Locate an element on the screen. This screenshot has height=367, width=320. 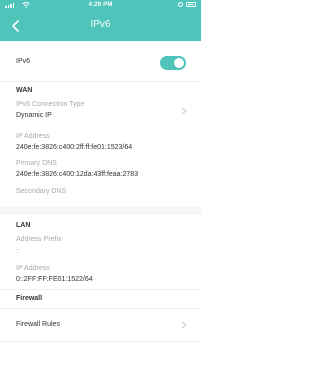
section-gap is located at coordinates (100, 211).